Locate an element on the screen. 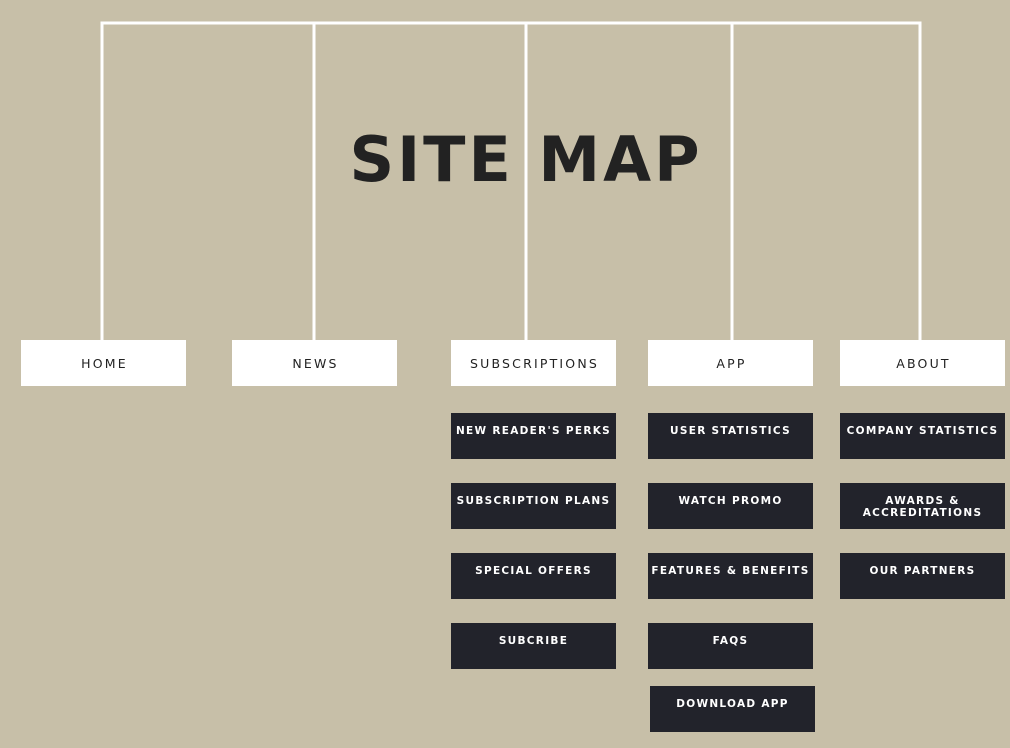 This screenshot has height=748, width=1010. subpage-new-reader-s-perks: NEW READER'S PERKS is located at coordinates (533, 436).